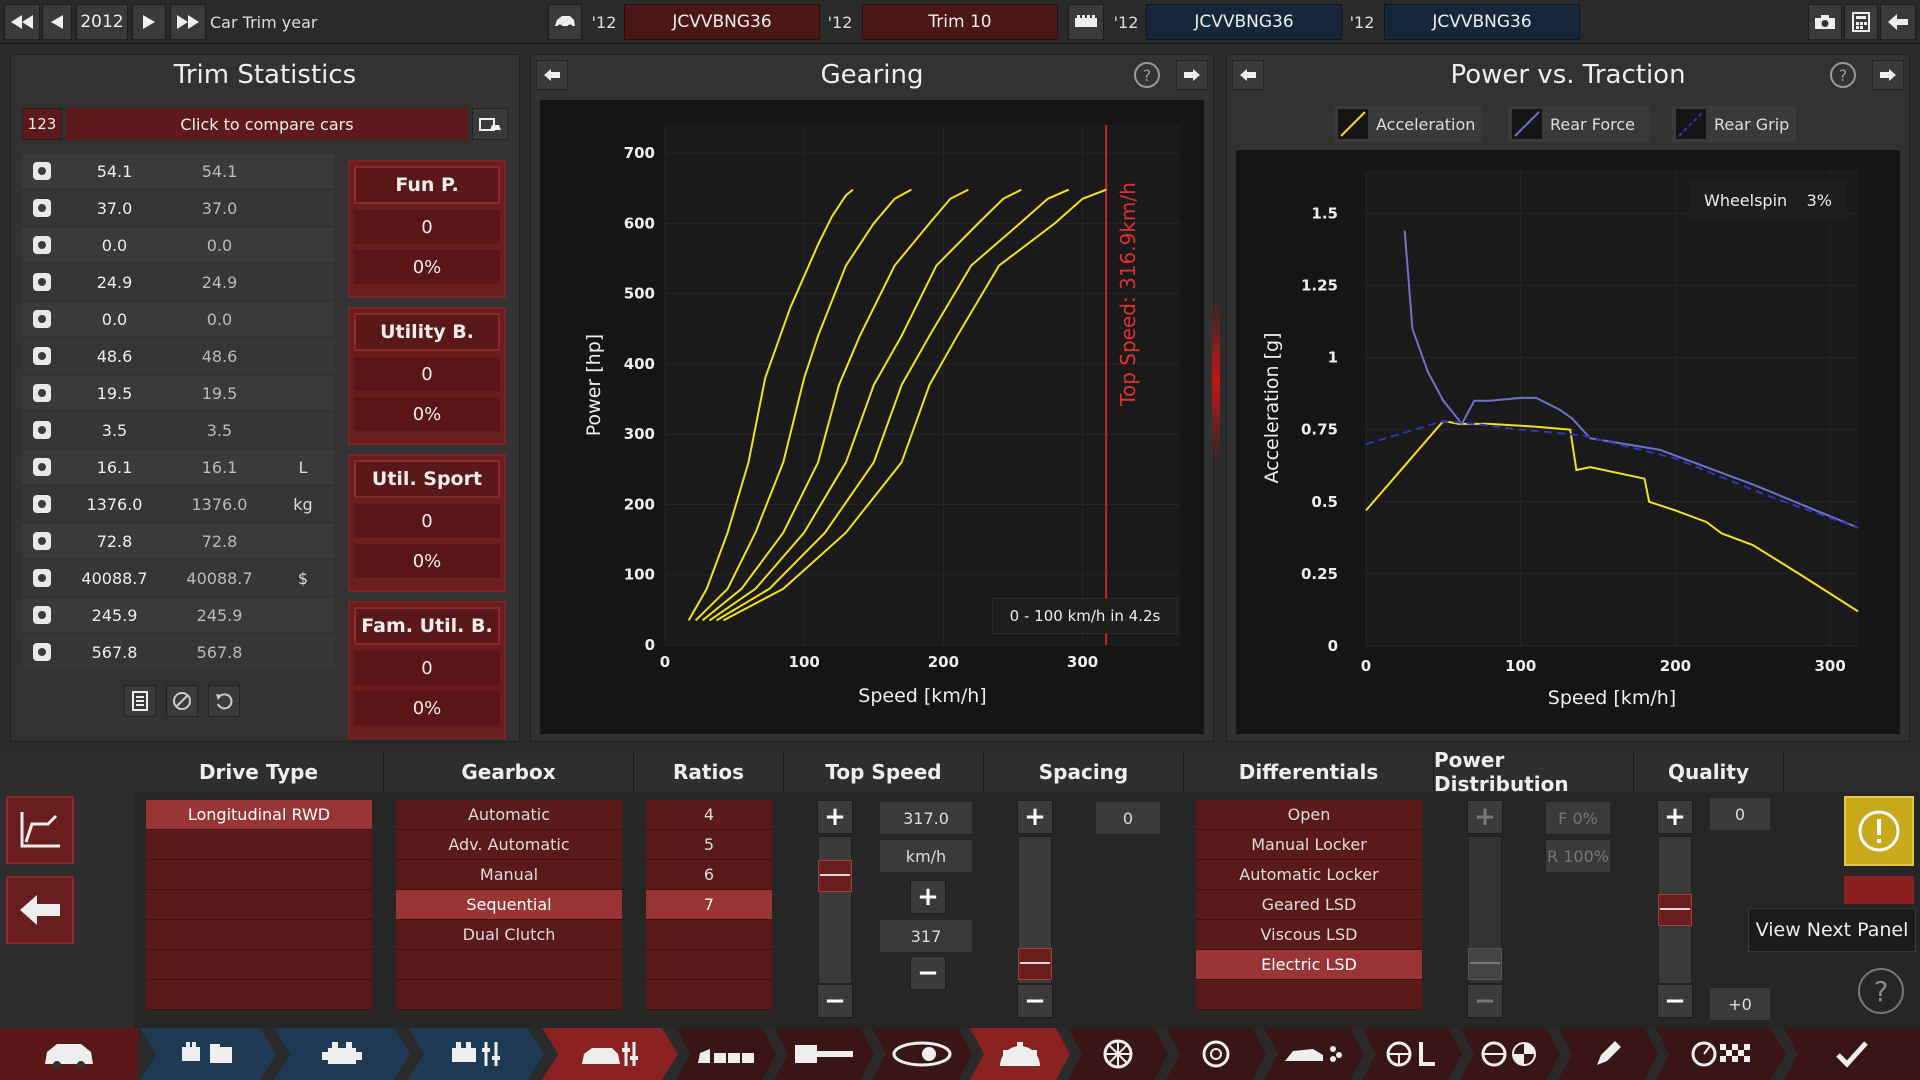  Describe the element at coordinates (552, 75) in the screenshot. I see `gearing-prev-panel-button` at that location.